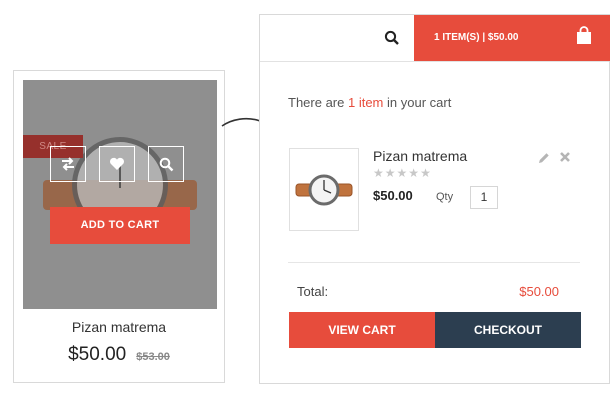  I want to click on cart-summary-button: 1 ITEM(S) | $50.00, so click(512, 38).